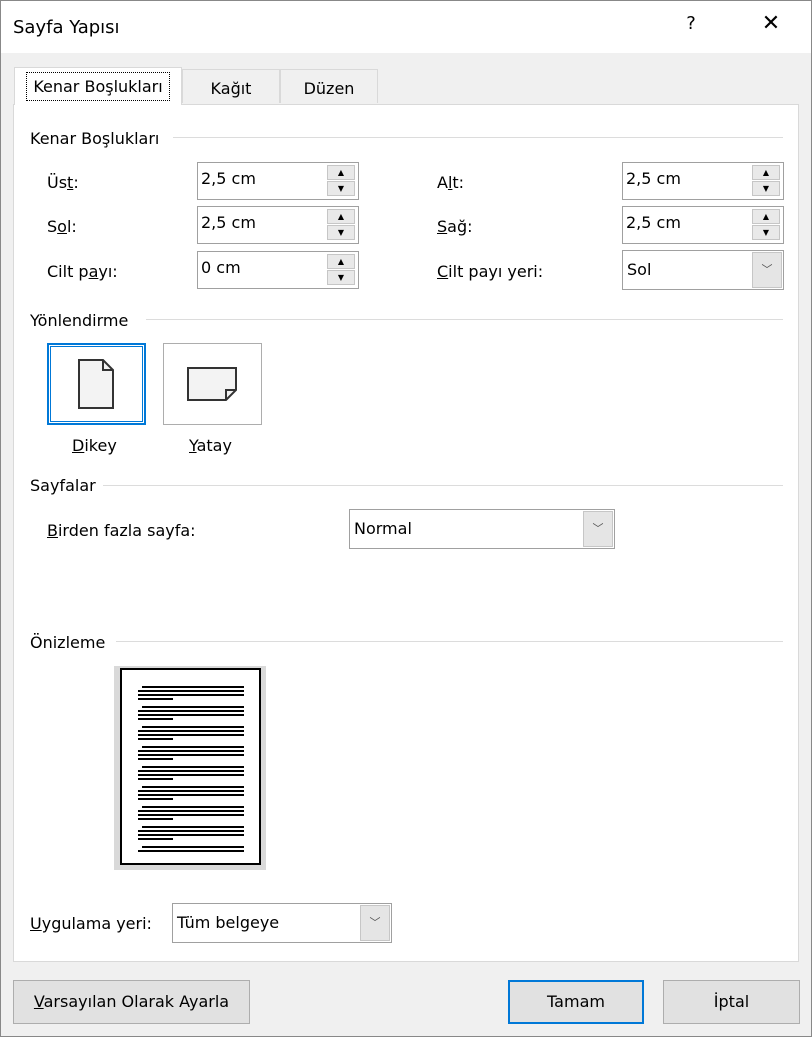 The height and width of the screenshot is (1037, 812). Describe the element at coordinates (82, 271) in the screenshot. I see `gutter-label: Cilt payı:` at that location.